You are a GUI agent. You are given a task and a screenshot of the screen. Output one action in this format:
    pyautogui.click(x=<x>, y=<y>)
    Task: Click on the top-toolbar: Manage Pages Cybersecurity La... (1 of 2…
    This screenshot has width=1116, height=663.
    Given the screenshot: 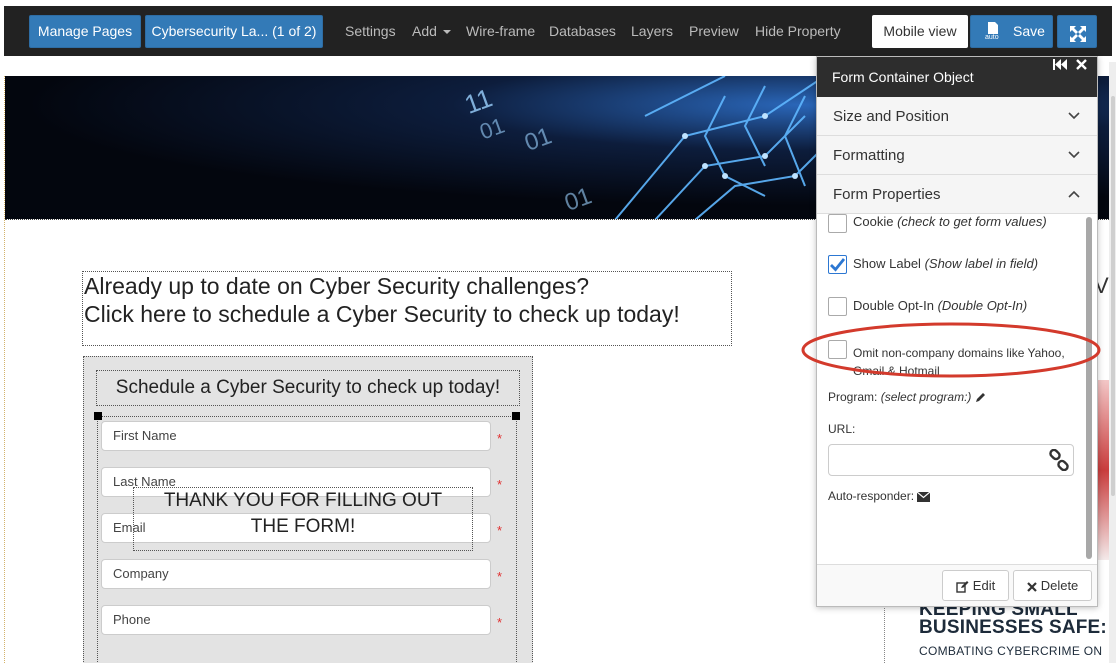 What is the action you would take?
    pyautogui.click(x=558, y=31)
    